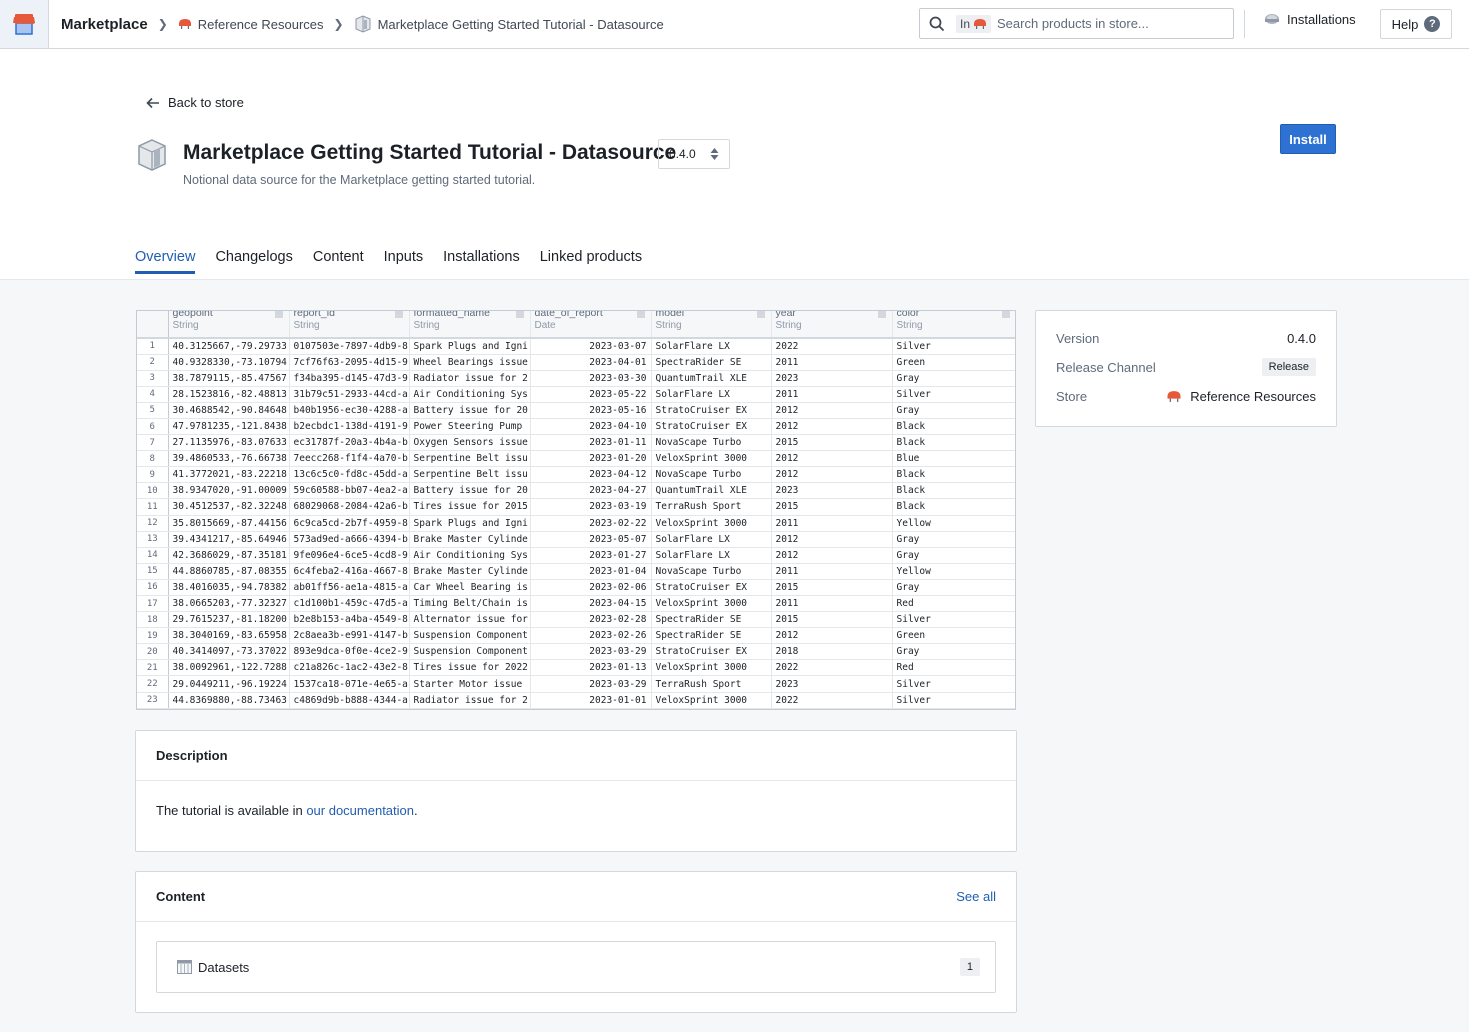 Image resolution: width=1469 pixels, height=1032 pixels. I want to click on cell-report-id: 0107503e-7897-4db9-8, so click(349, 346).